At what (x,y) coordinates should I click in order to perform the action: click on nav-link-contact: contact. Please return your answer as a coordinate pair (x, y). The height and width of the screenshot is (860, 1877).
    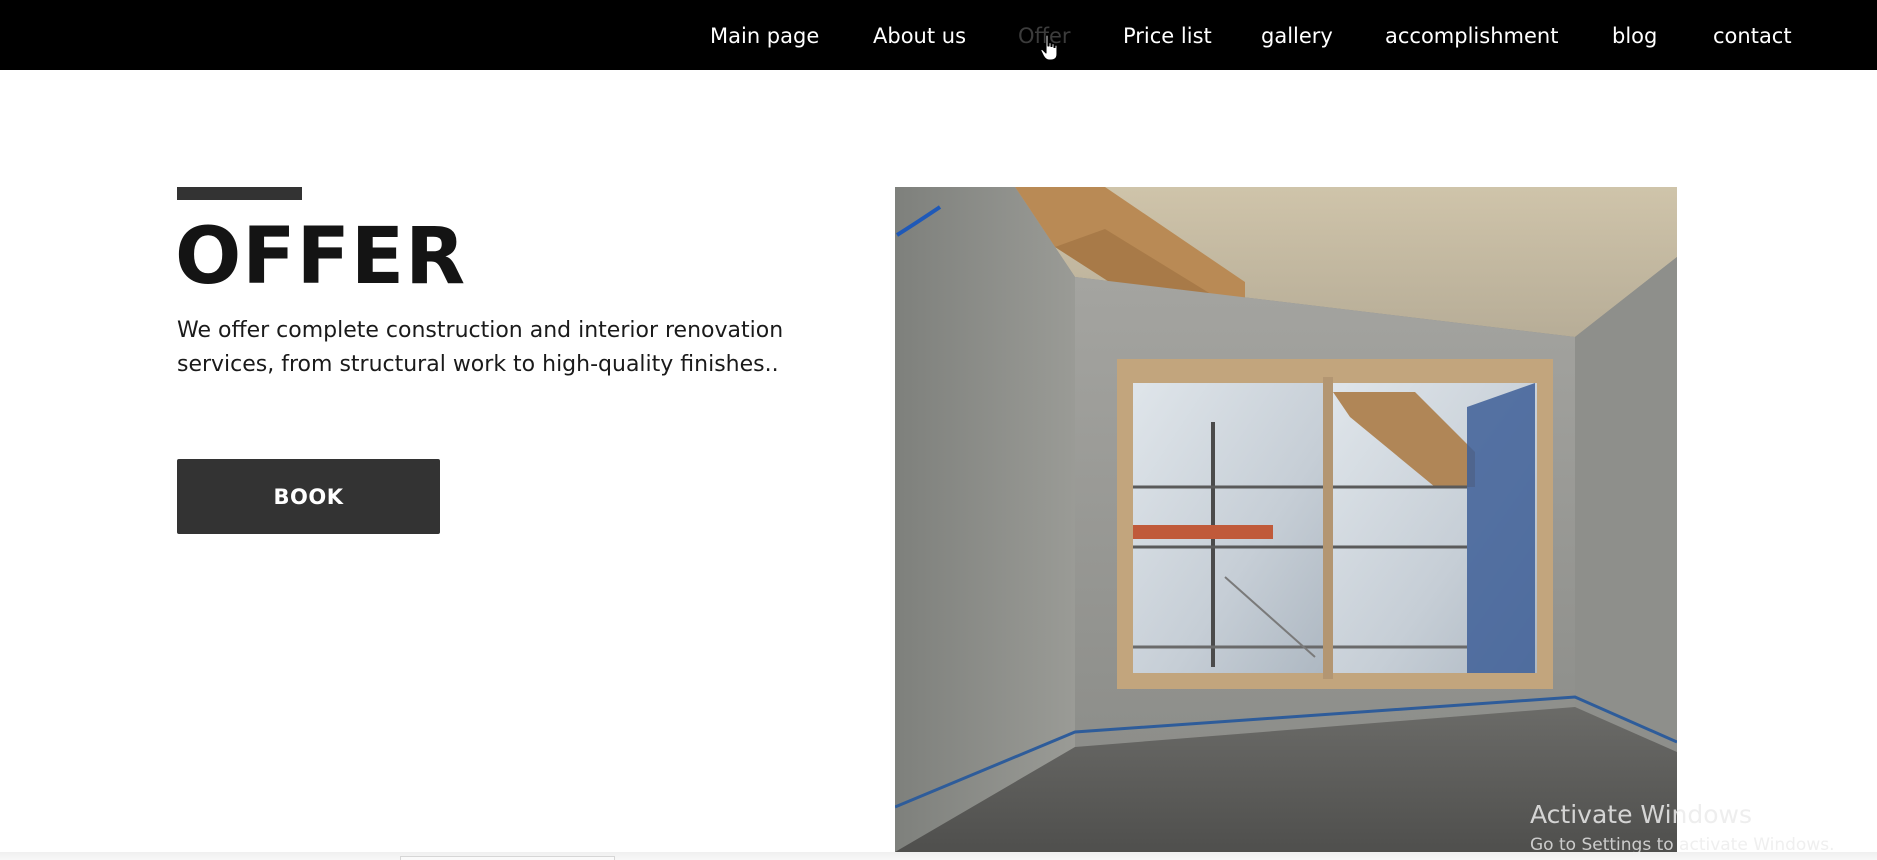
    Looking at the image, I should click on (1752, 35).